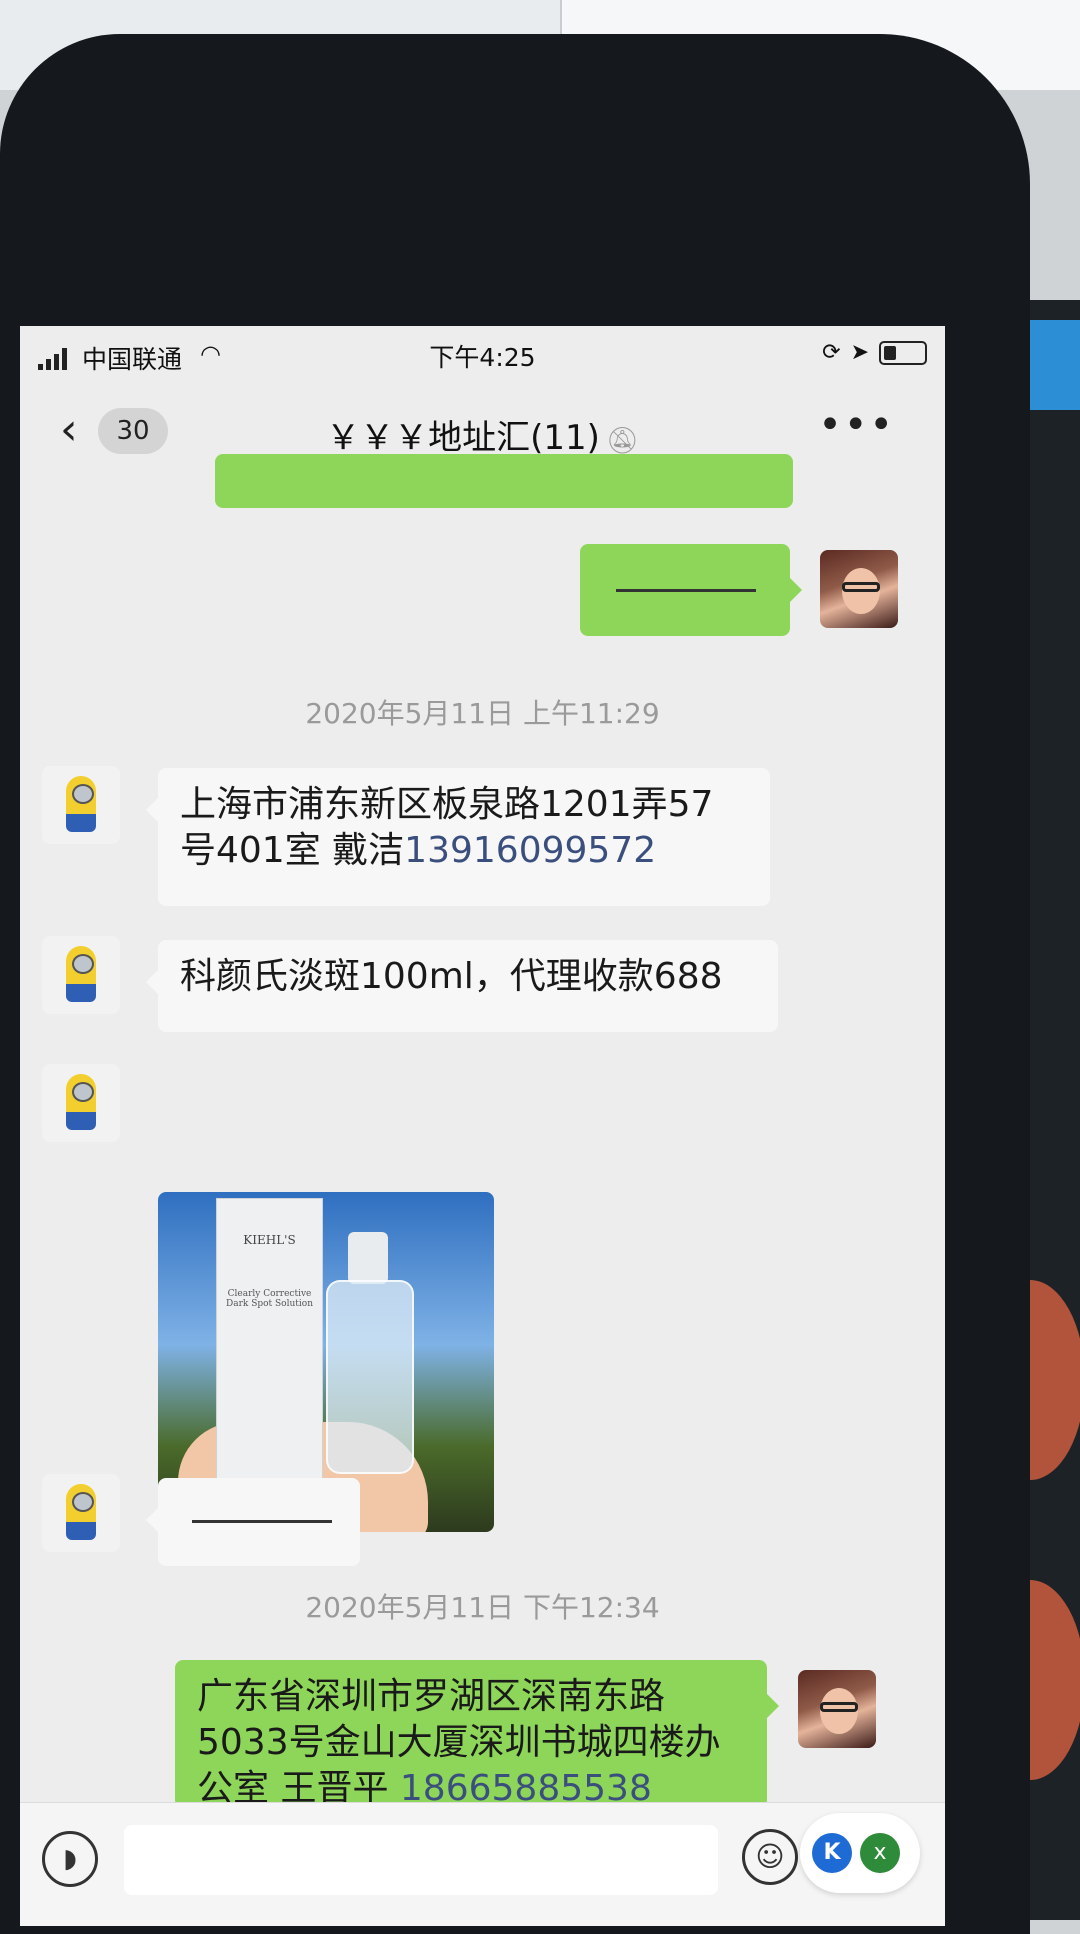 Image resolution: width=1080 pixels, height=1934 pixels. I want to click on bottle, so click(370, 1377).